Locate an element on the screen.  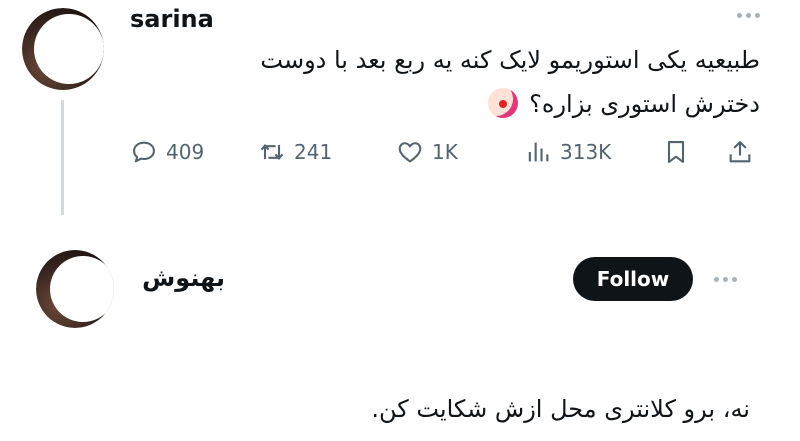
repost-count: 241 is located at coordinates (313, 152).